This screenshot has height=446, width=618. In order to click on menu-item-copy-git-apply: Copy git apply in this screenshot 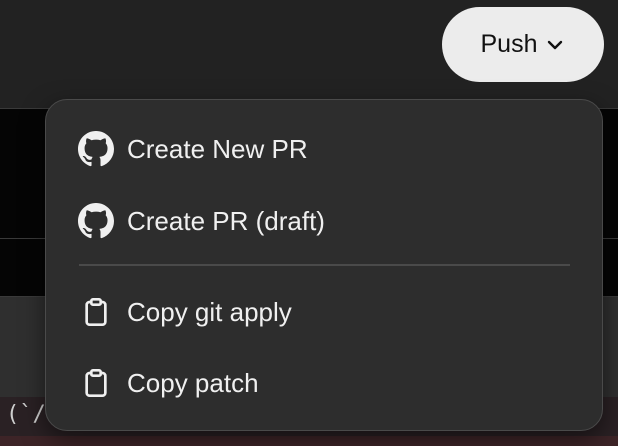, I will do `click(324, 312)`.